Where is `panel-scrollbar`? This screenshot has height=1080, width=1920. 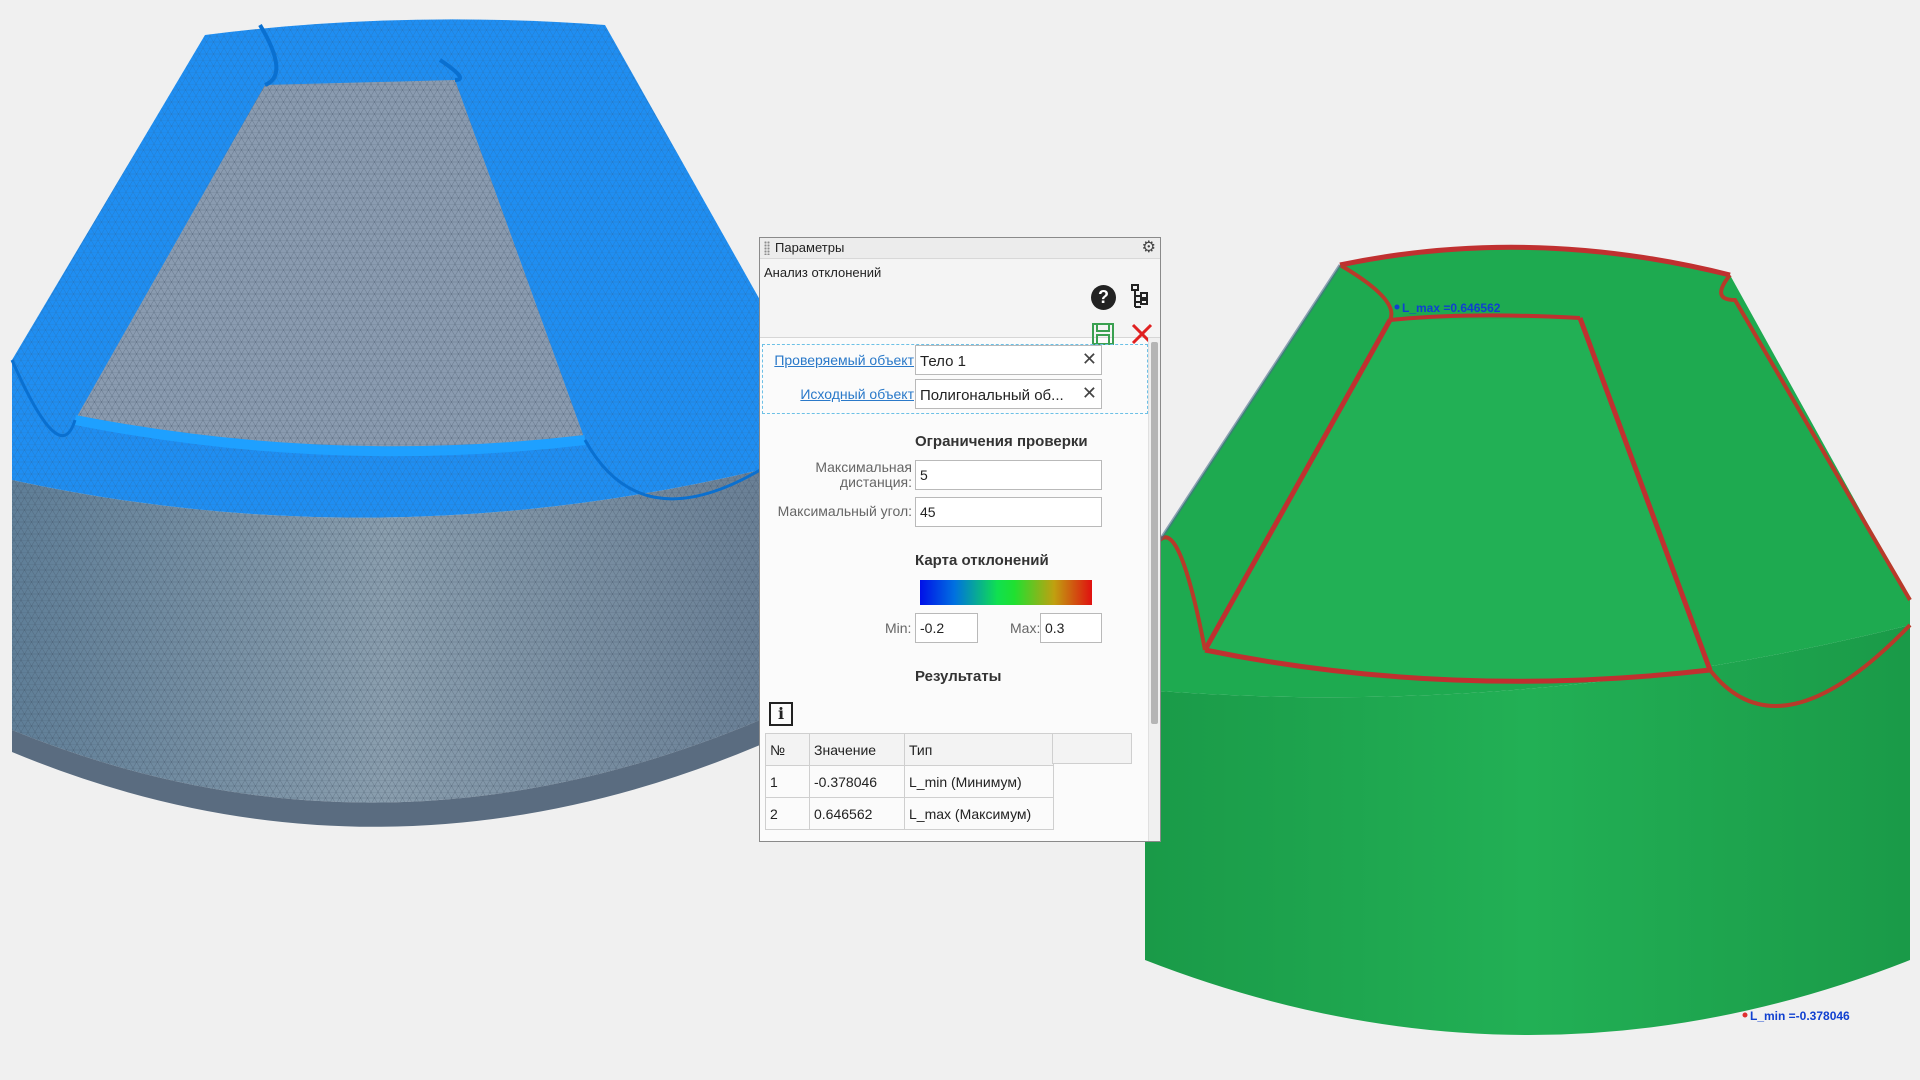
panel-scrollbar is located at coordinates (1154, 589).